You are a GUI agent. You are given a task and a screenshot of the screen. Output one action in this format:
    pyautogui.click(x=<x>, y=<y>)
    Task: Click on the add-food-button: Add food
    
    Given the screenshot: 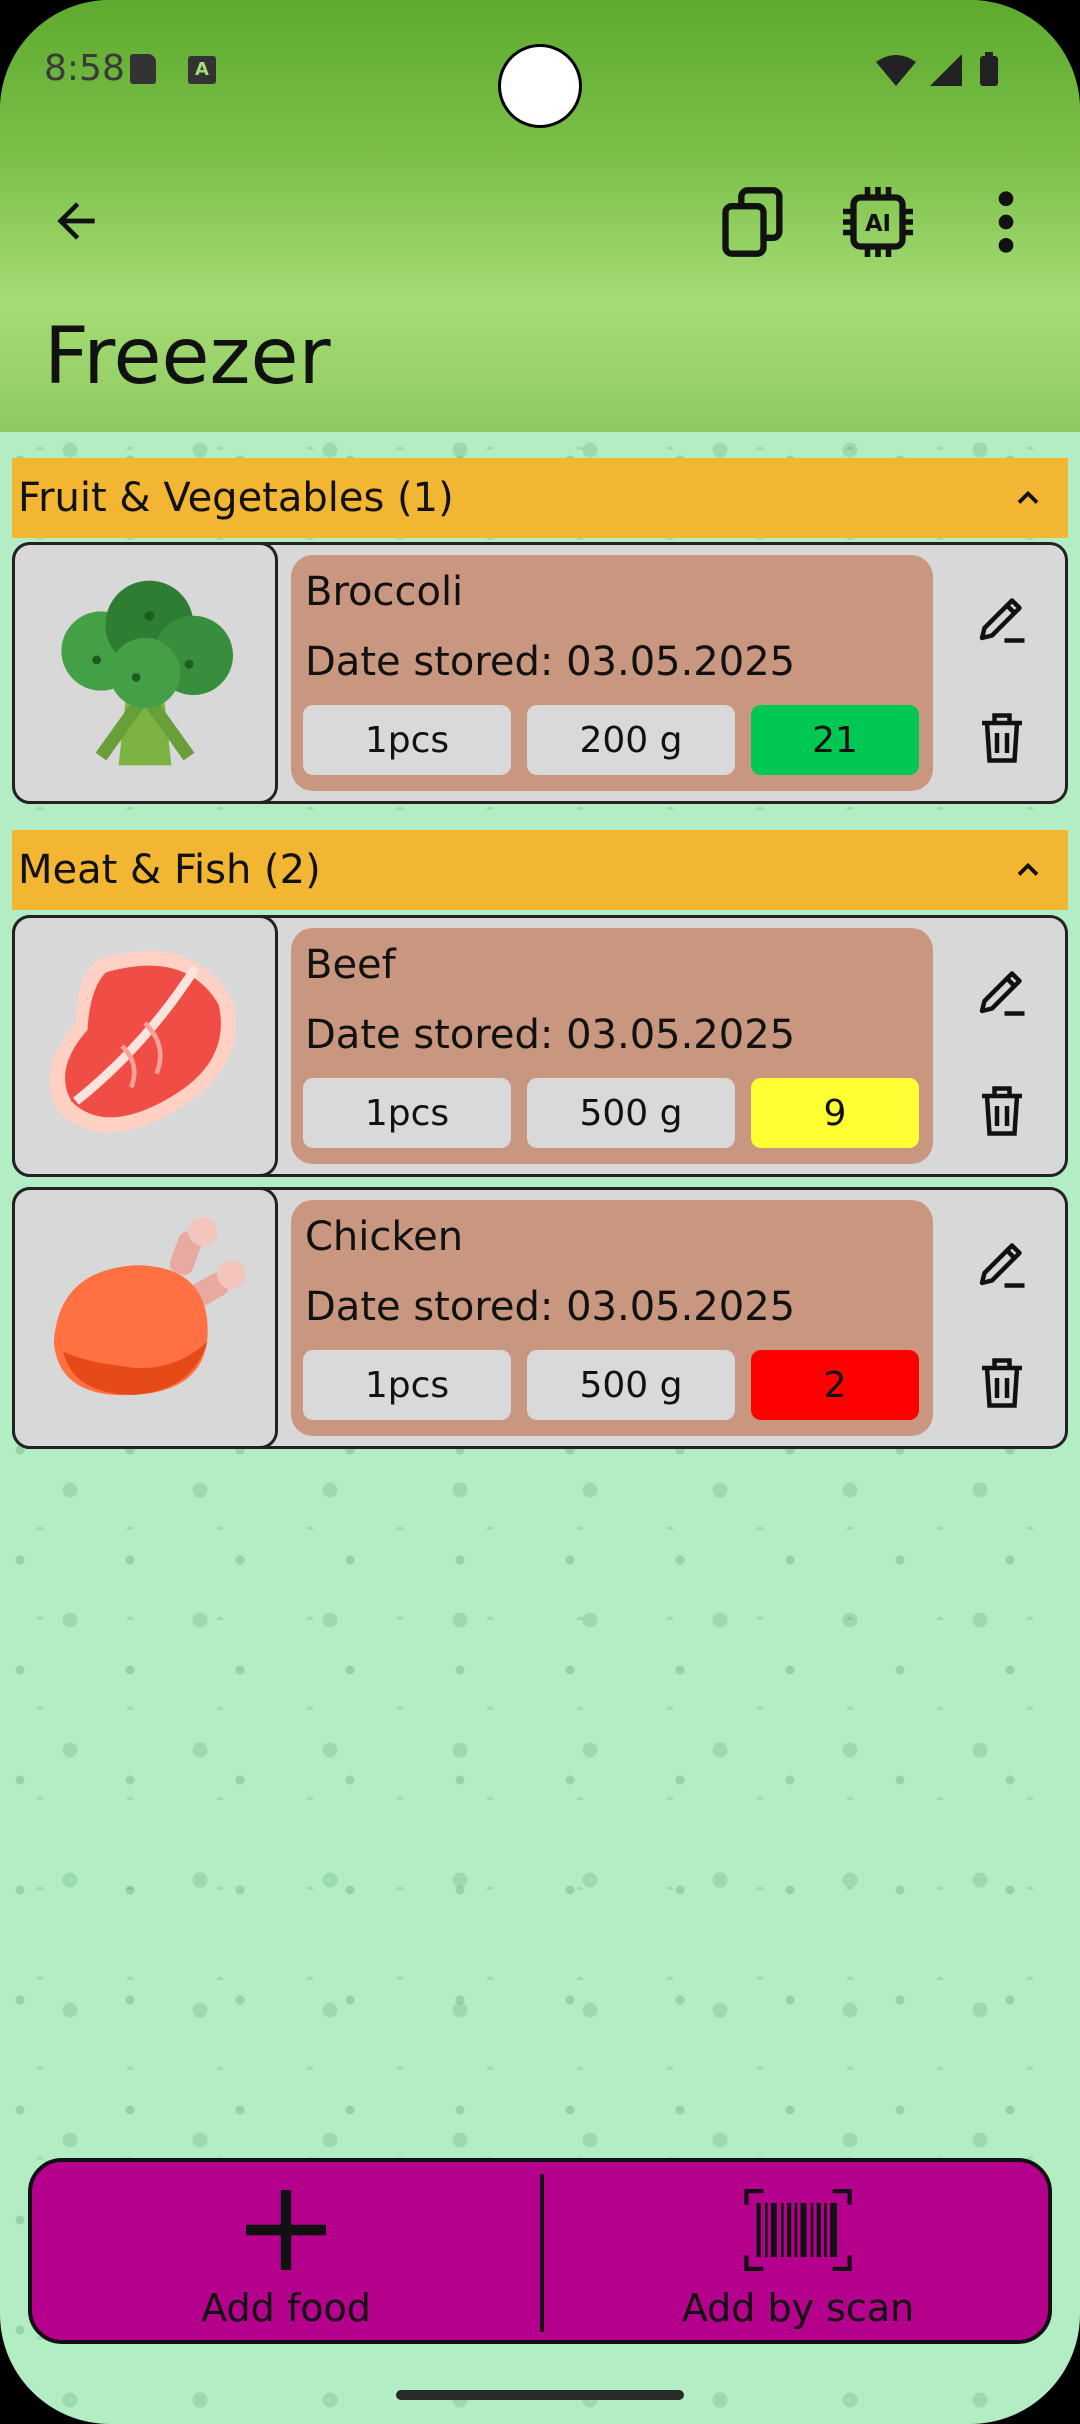 What is the action you would take?
    pyautogui.click(x=286, y=2251)
    